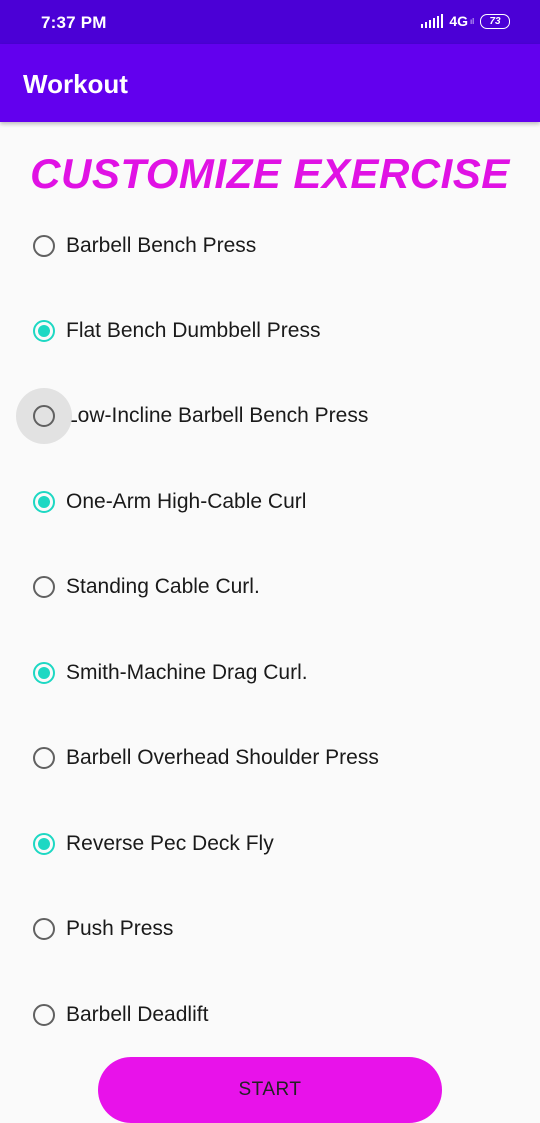  I want to click on exercise-option: Reverse Pec Deck Fly, so click(266, 844).